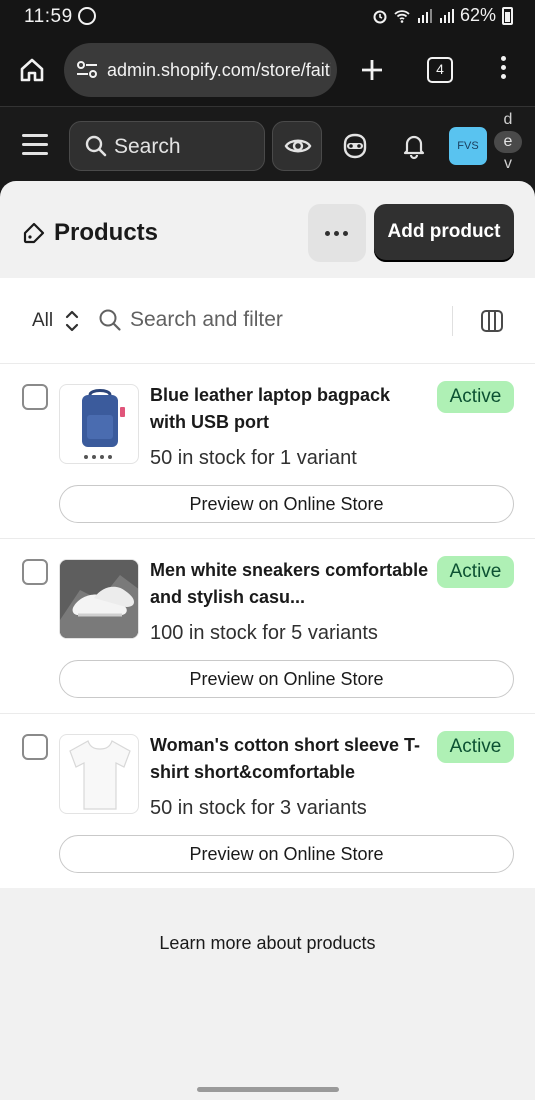 Image resolution: width=535 pixels, height=1100 pixels. What do you see at coordinates (32, 70) in the screenshot?
I see `home-icon` at bounding box center [32, 70].